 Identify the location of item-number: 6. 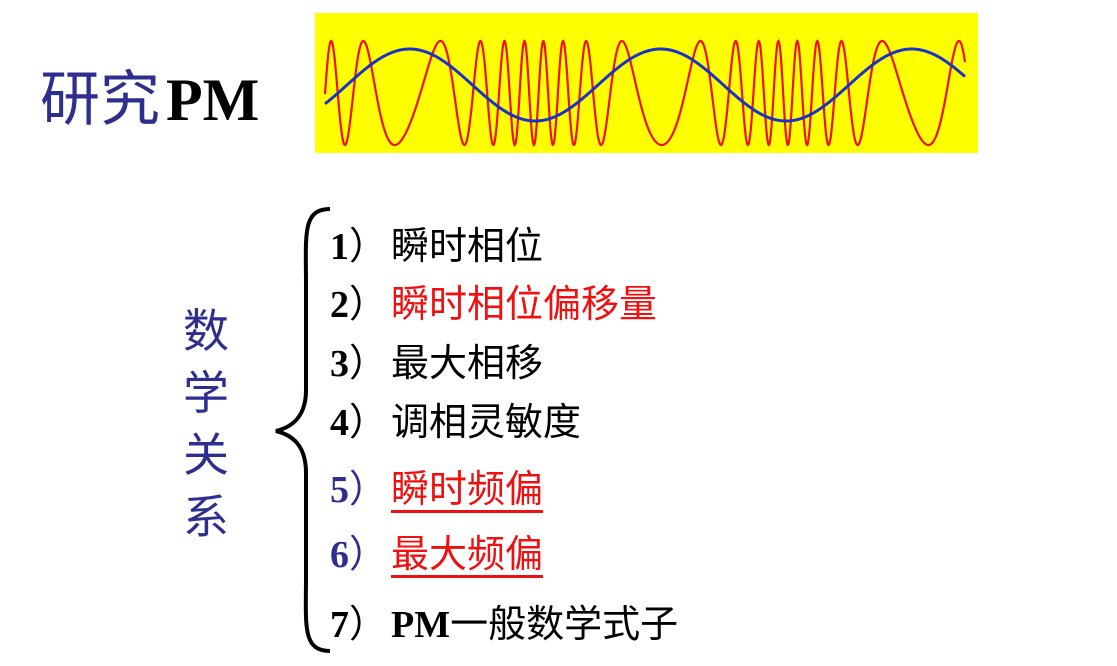
(339, 555).